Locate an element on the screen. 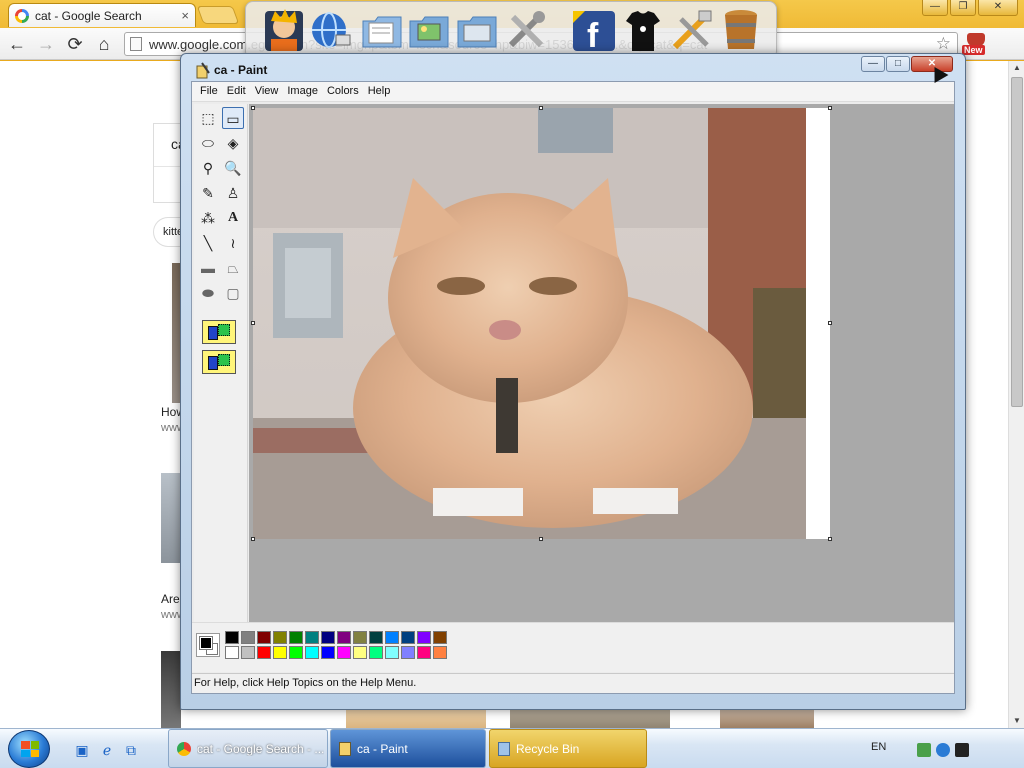 This screenshot has height=768, width=1024. extension-button: New is located at coordinates (976, 44).